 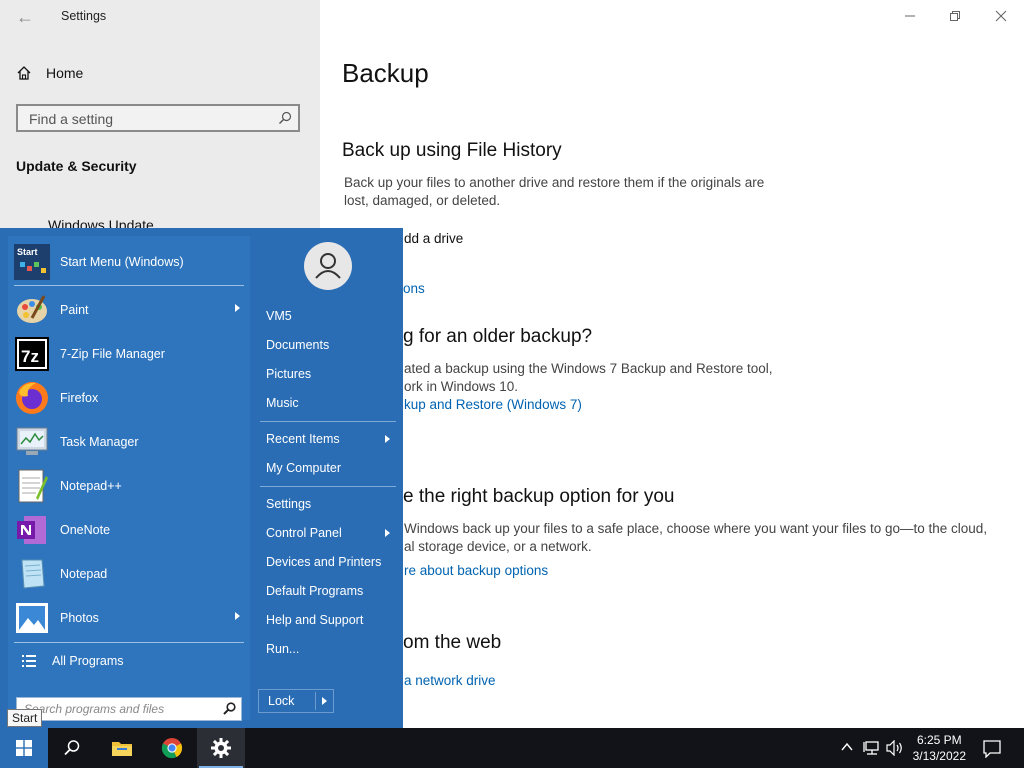 What do you see at coordinates (129, 661) in the screenshot?
I see `all-programs-button: All Programs` at bounding box center [129, 661].